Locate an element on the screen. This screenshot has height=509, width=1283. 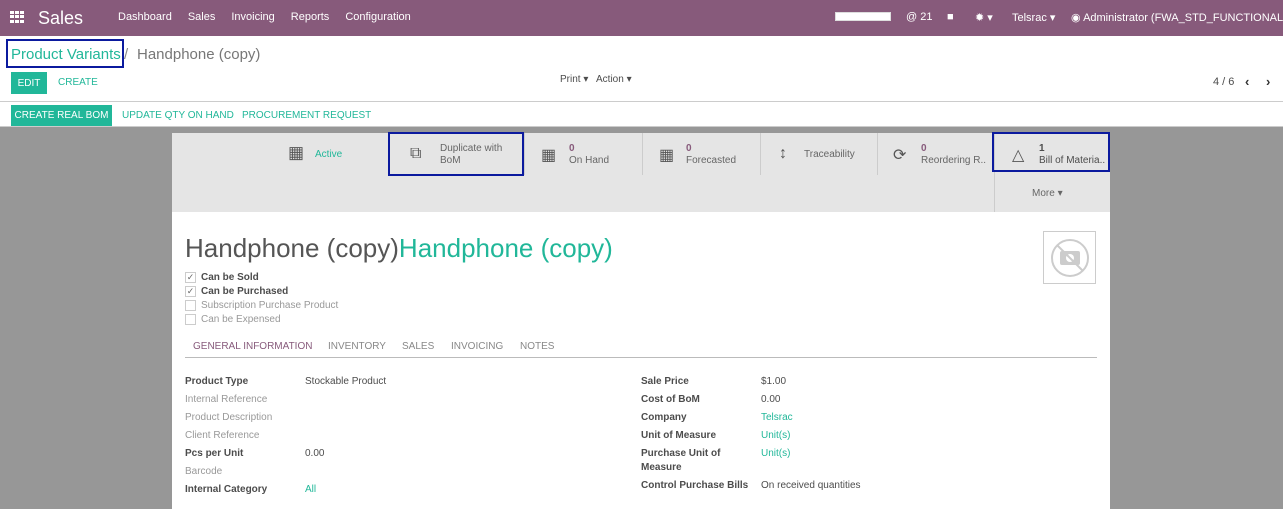
more-button: More ▾ is located at coordinates (1052, 193).